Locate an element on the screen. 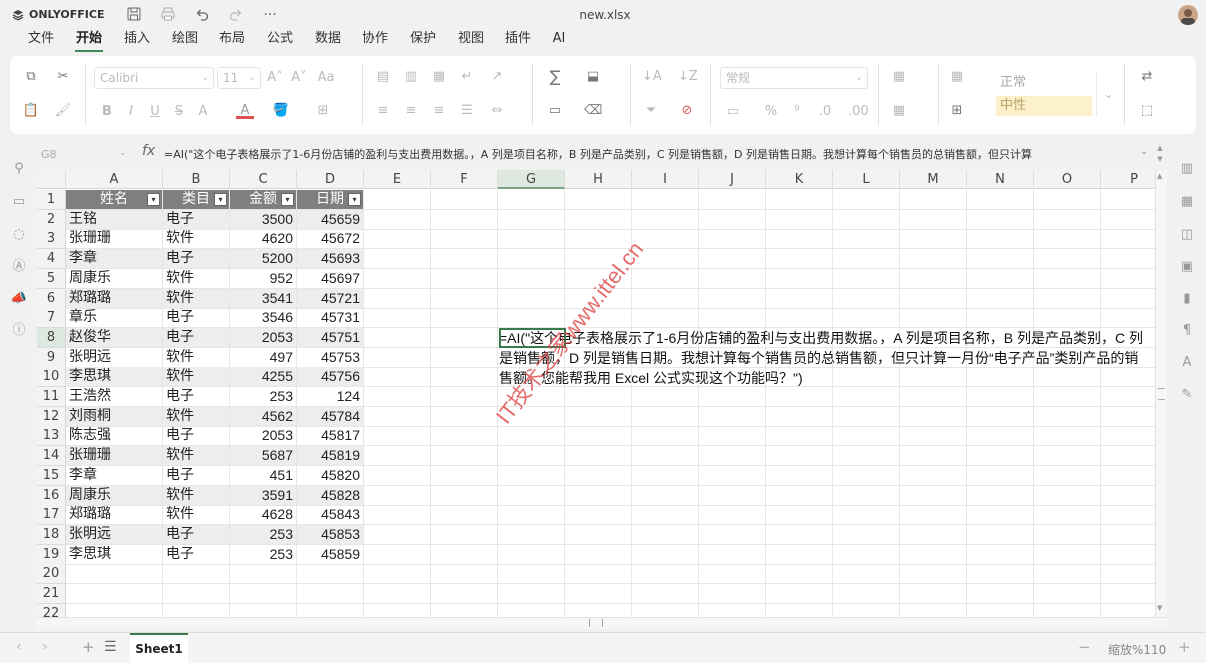 The width and height of the screenshot is (1206, 663). table-cell: 45751 is located at coordinates (330, 338).